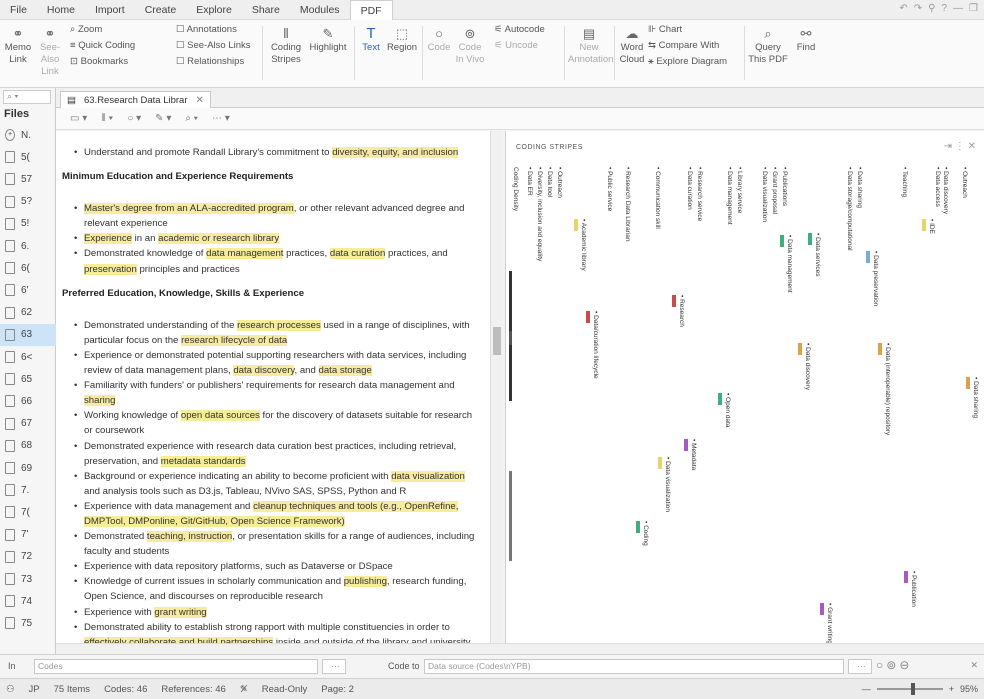 This screenshot has width=984, height=699. Describe the element at coordinates (903, 8) in the screenshot. I see `undo-icon: ↶` at that location.